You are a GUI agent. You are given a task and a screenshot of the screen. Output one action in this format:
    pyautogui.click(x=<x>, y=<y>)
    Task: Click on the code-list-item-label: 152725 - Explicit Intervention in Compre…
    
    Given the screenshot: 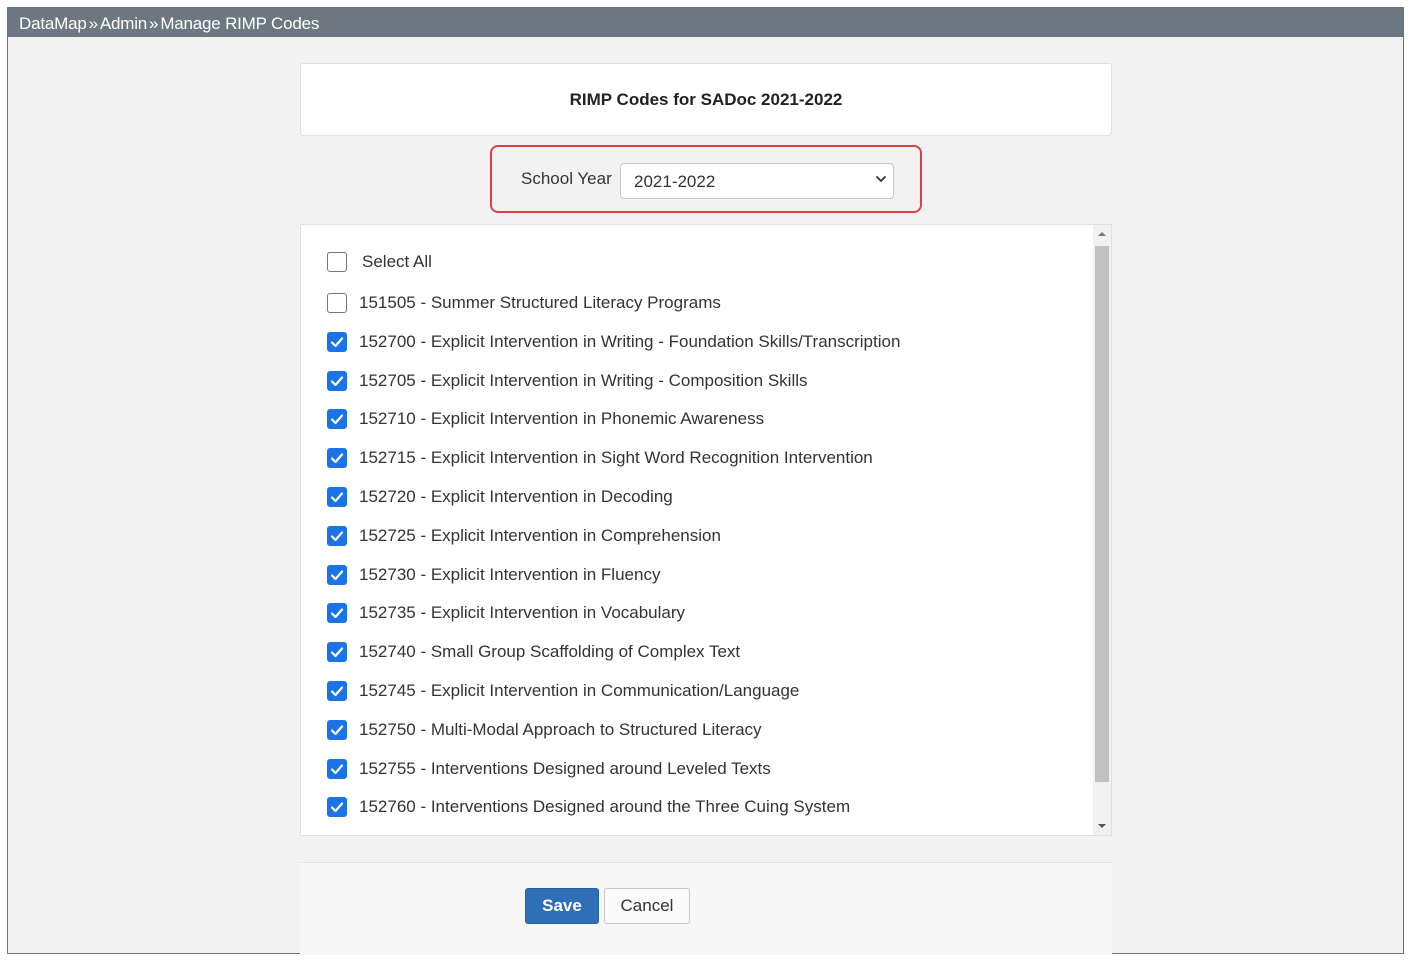 What is the action you would take?
    pyautogui.click(x=540, y=535)
    